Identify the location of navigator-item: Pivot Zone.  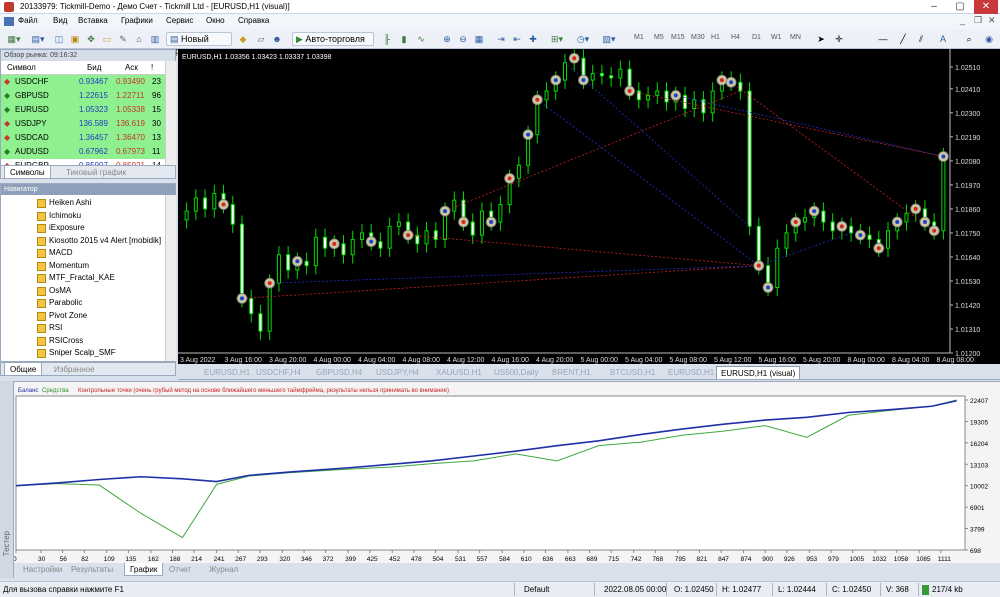
(88, 316).